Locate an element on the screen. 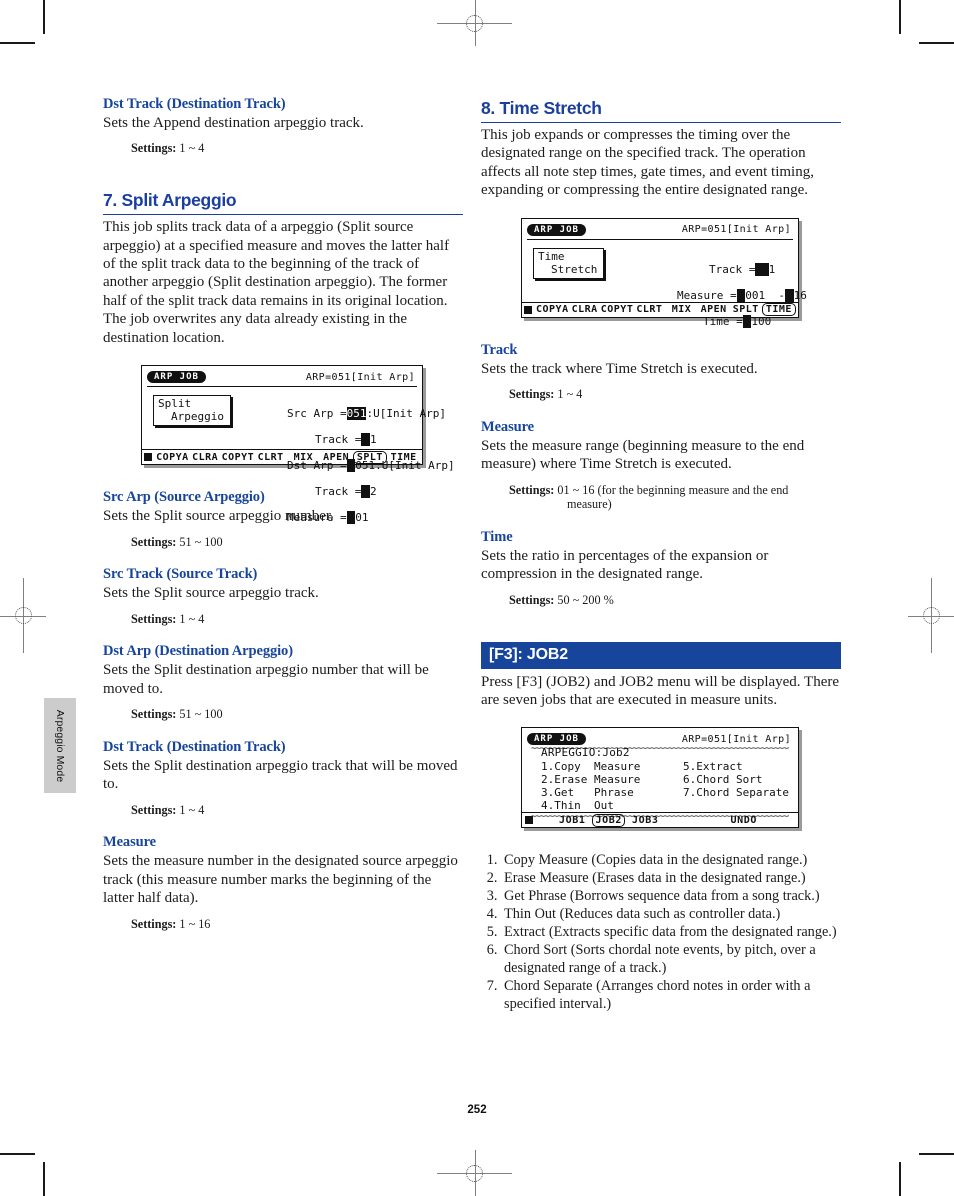 The width and height of the screenshot is (954, 1196). lcd-field-time: Time = 100 is located at coordinates (742, 321).